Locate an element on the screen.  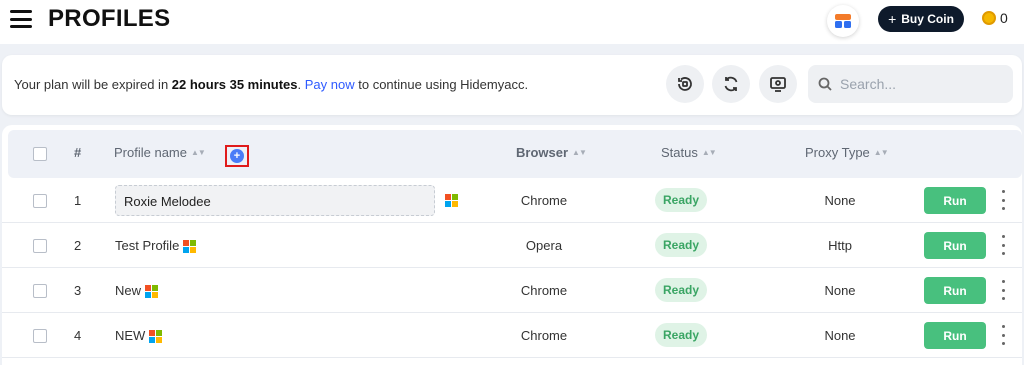
coin-balance: 0 is located at coordinates (995, 18).